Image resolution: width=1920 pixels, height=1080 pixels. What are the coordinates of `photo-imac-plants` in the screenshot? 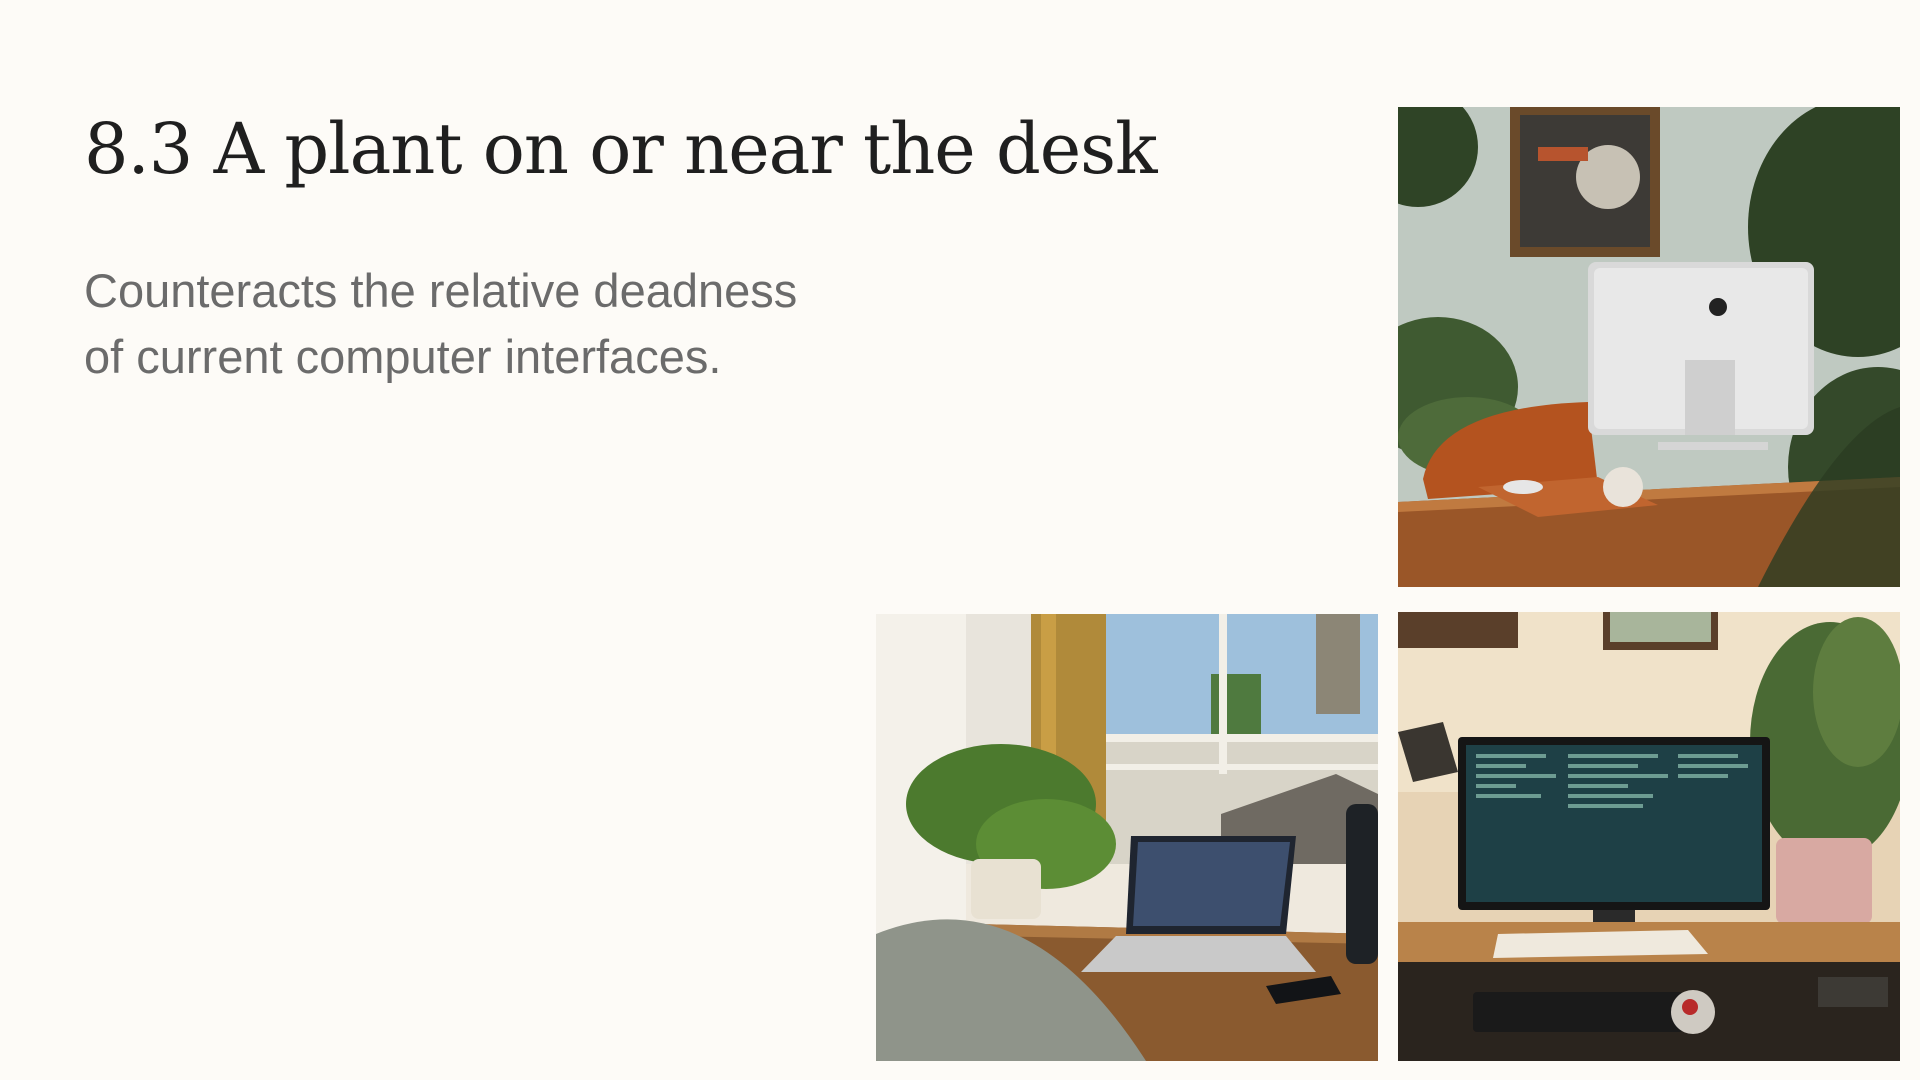 It's located at (1649, 347).